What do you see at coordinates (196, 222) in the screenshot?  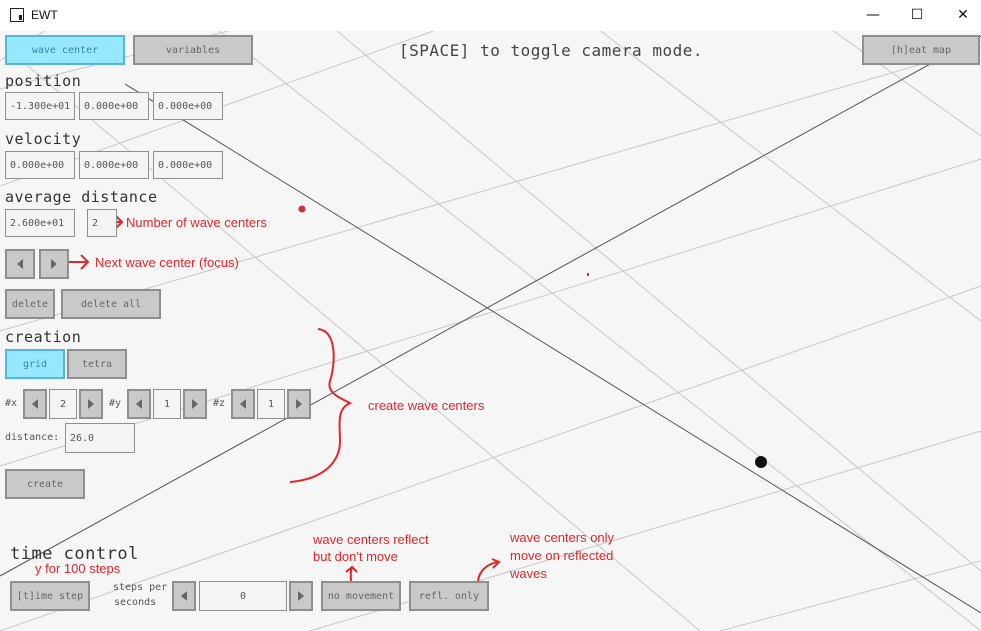 I see `annotation-number-of-wave-centers: Number of wave centers` at bounding box center [196, 222].